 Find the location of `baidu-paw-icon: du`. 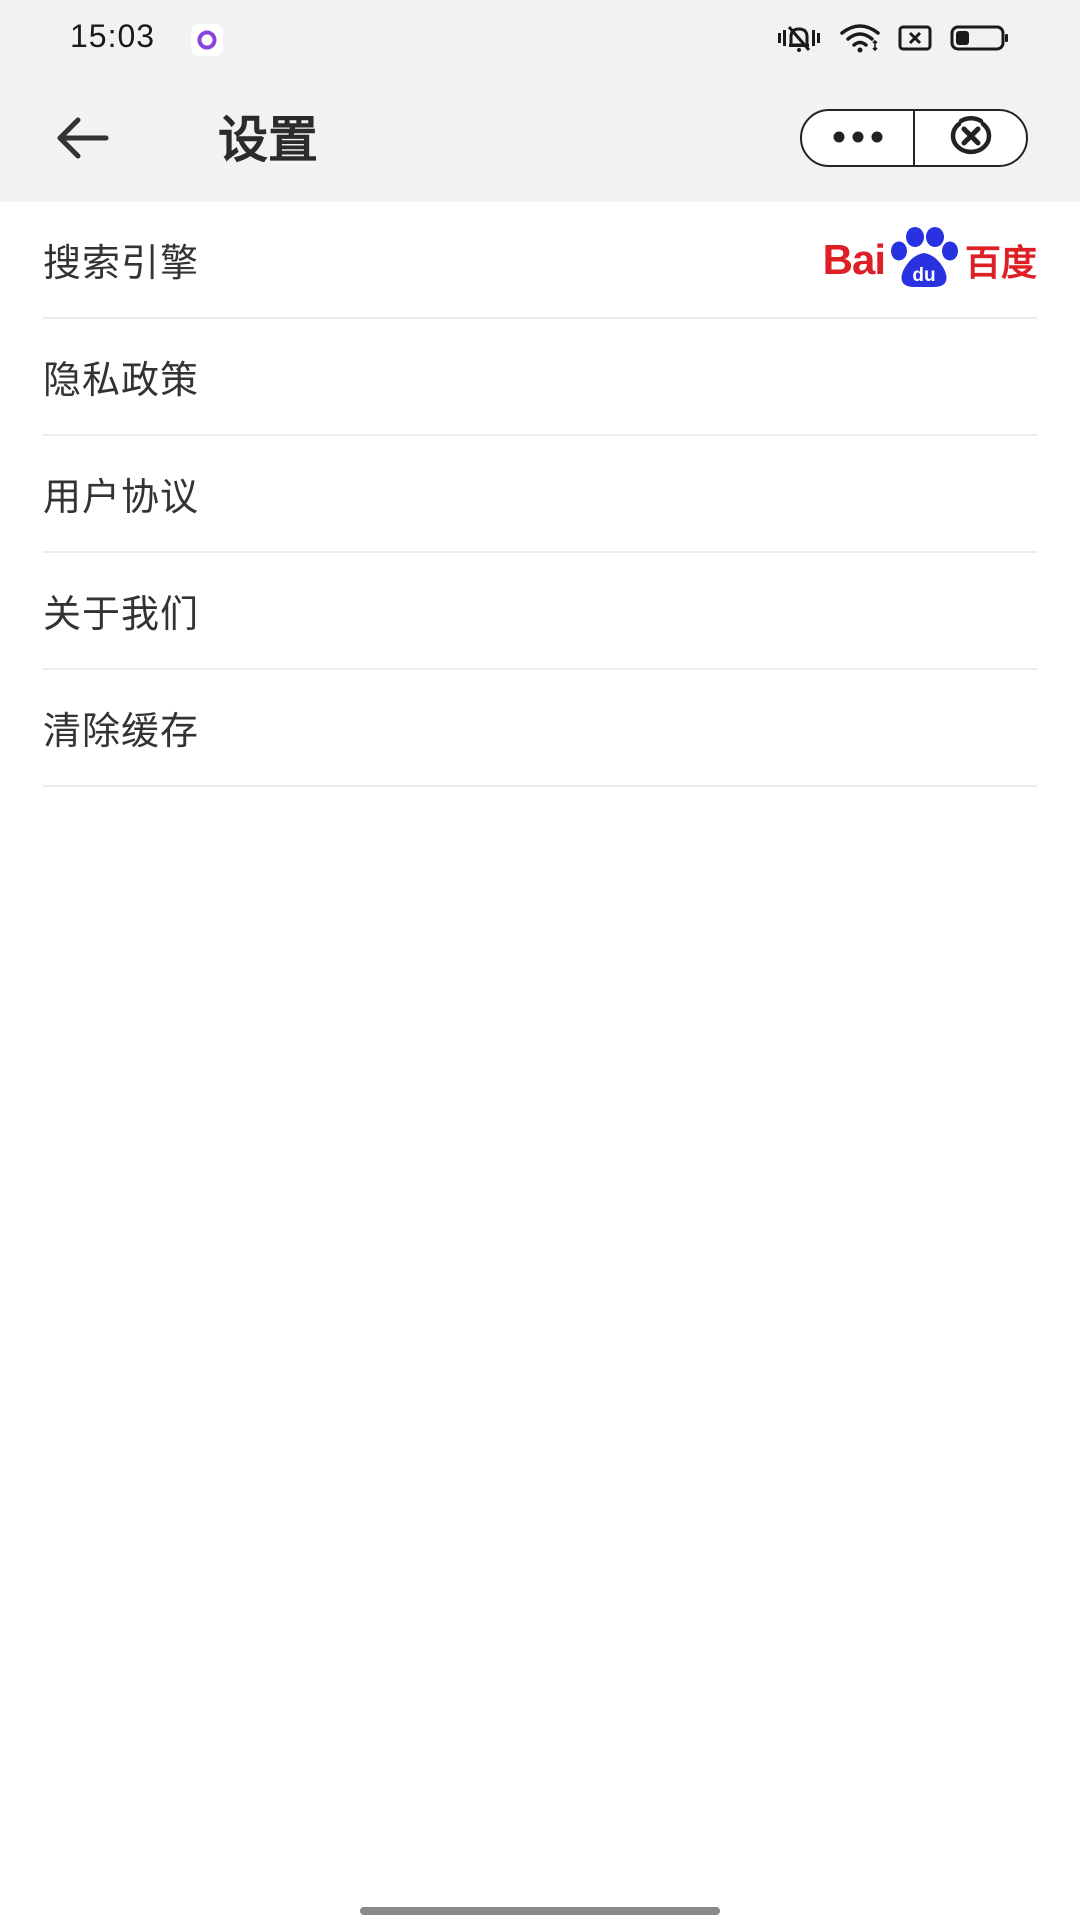

baidu-paw-icon: du is located at coordinates (924, 260).